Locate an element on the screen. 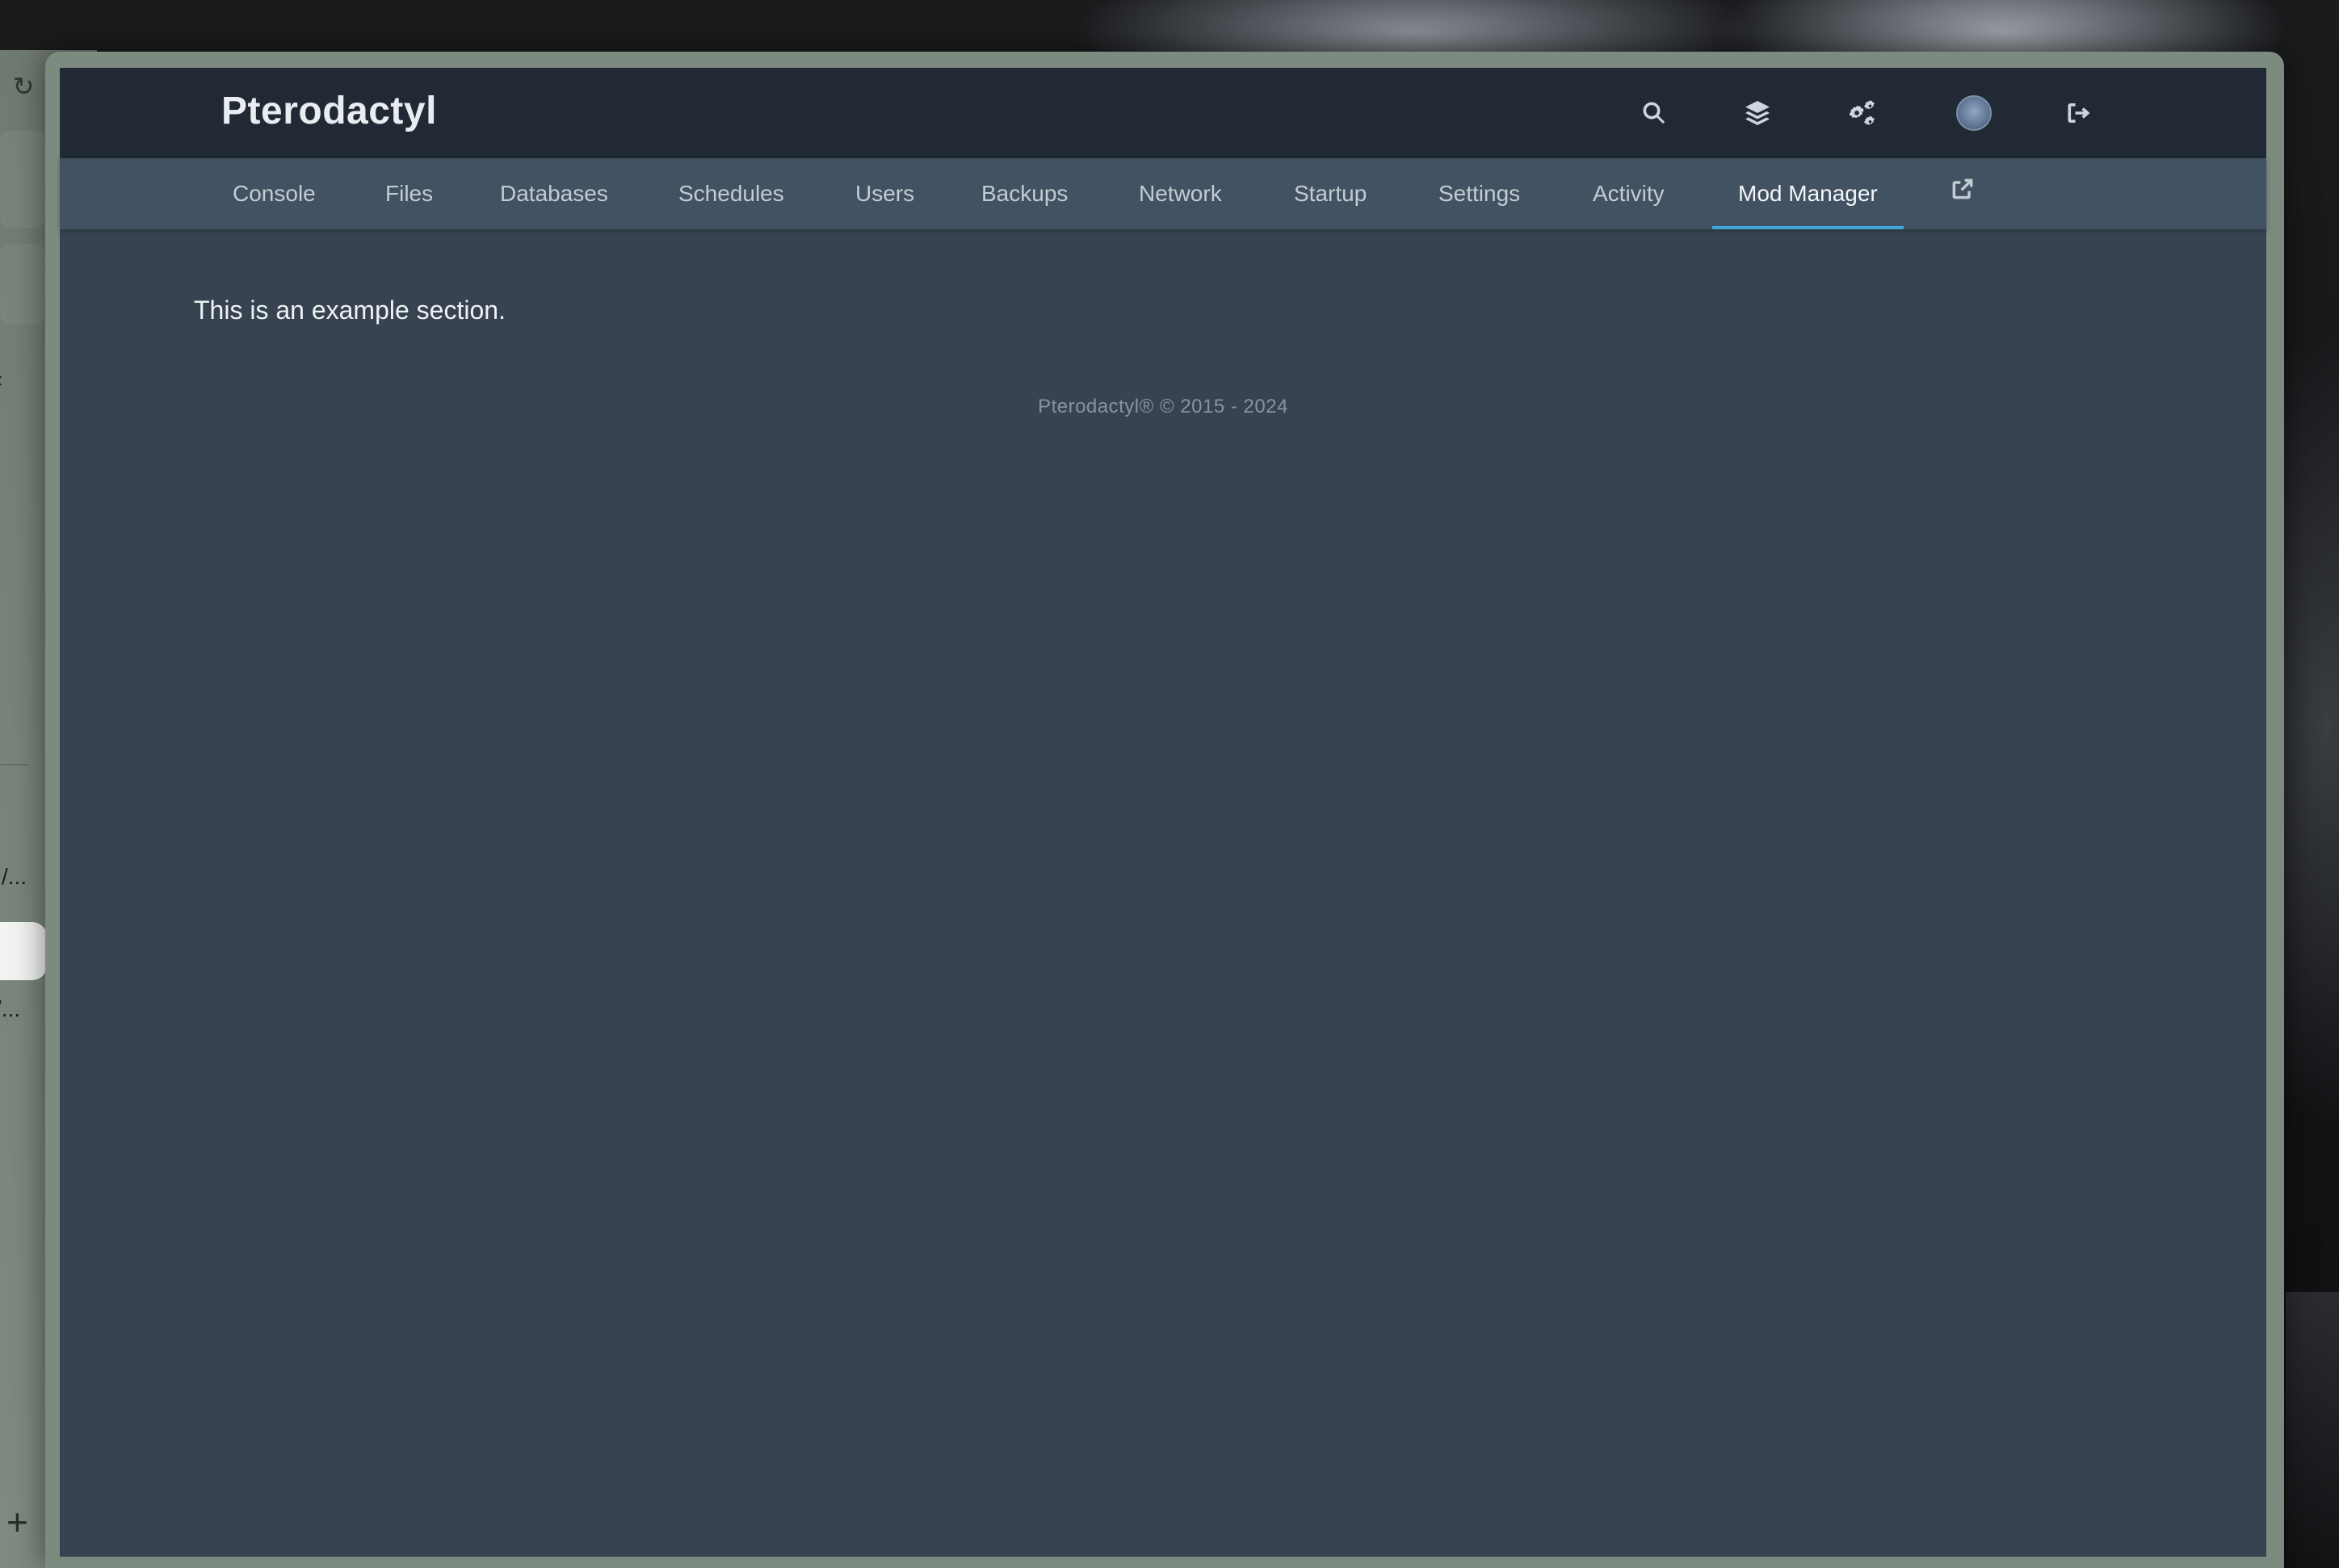 This screenshot has height=1568, width=2339. background-app-divider is located at coordinates (15, 764).